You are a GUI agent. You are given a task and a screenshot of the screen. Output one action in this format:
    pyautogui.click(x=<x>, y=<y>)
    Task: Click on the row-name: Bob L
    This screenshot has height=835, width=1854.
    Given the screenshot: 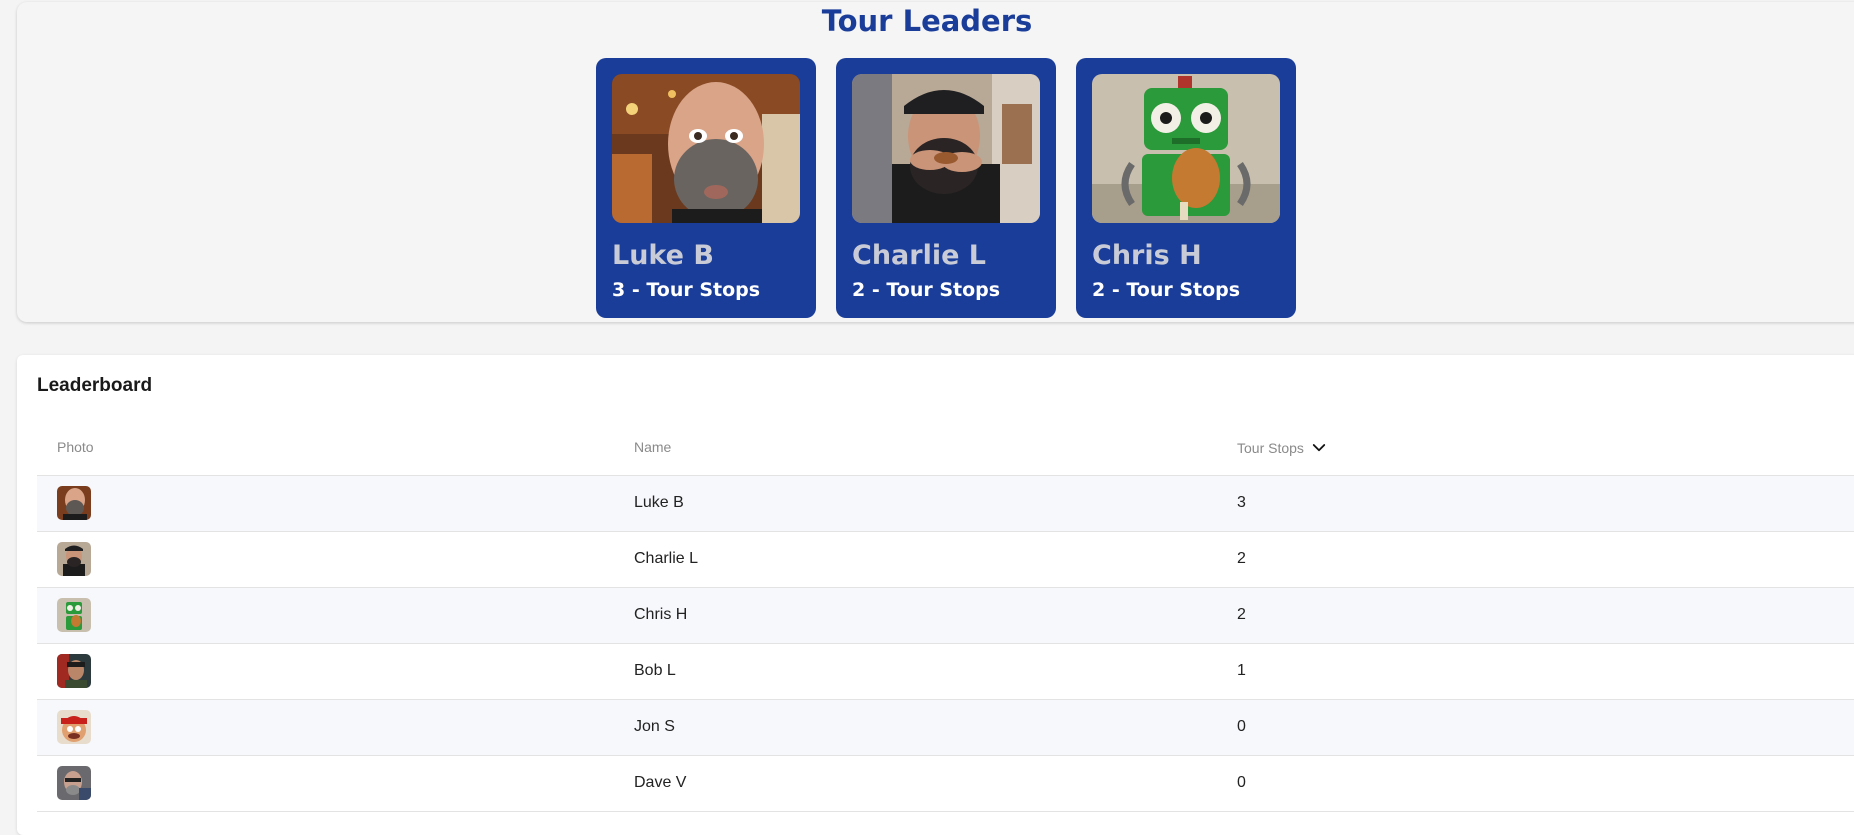 What is the action you would take?
    pyautogui.click(x=655, y=670)
    